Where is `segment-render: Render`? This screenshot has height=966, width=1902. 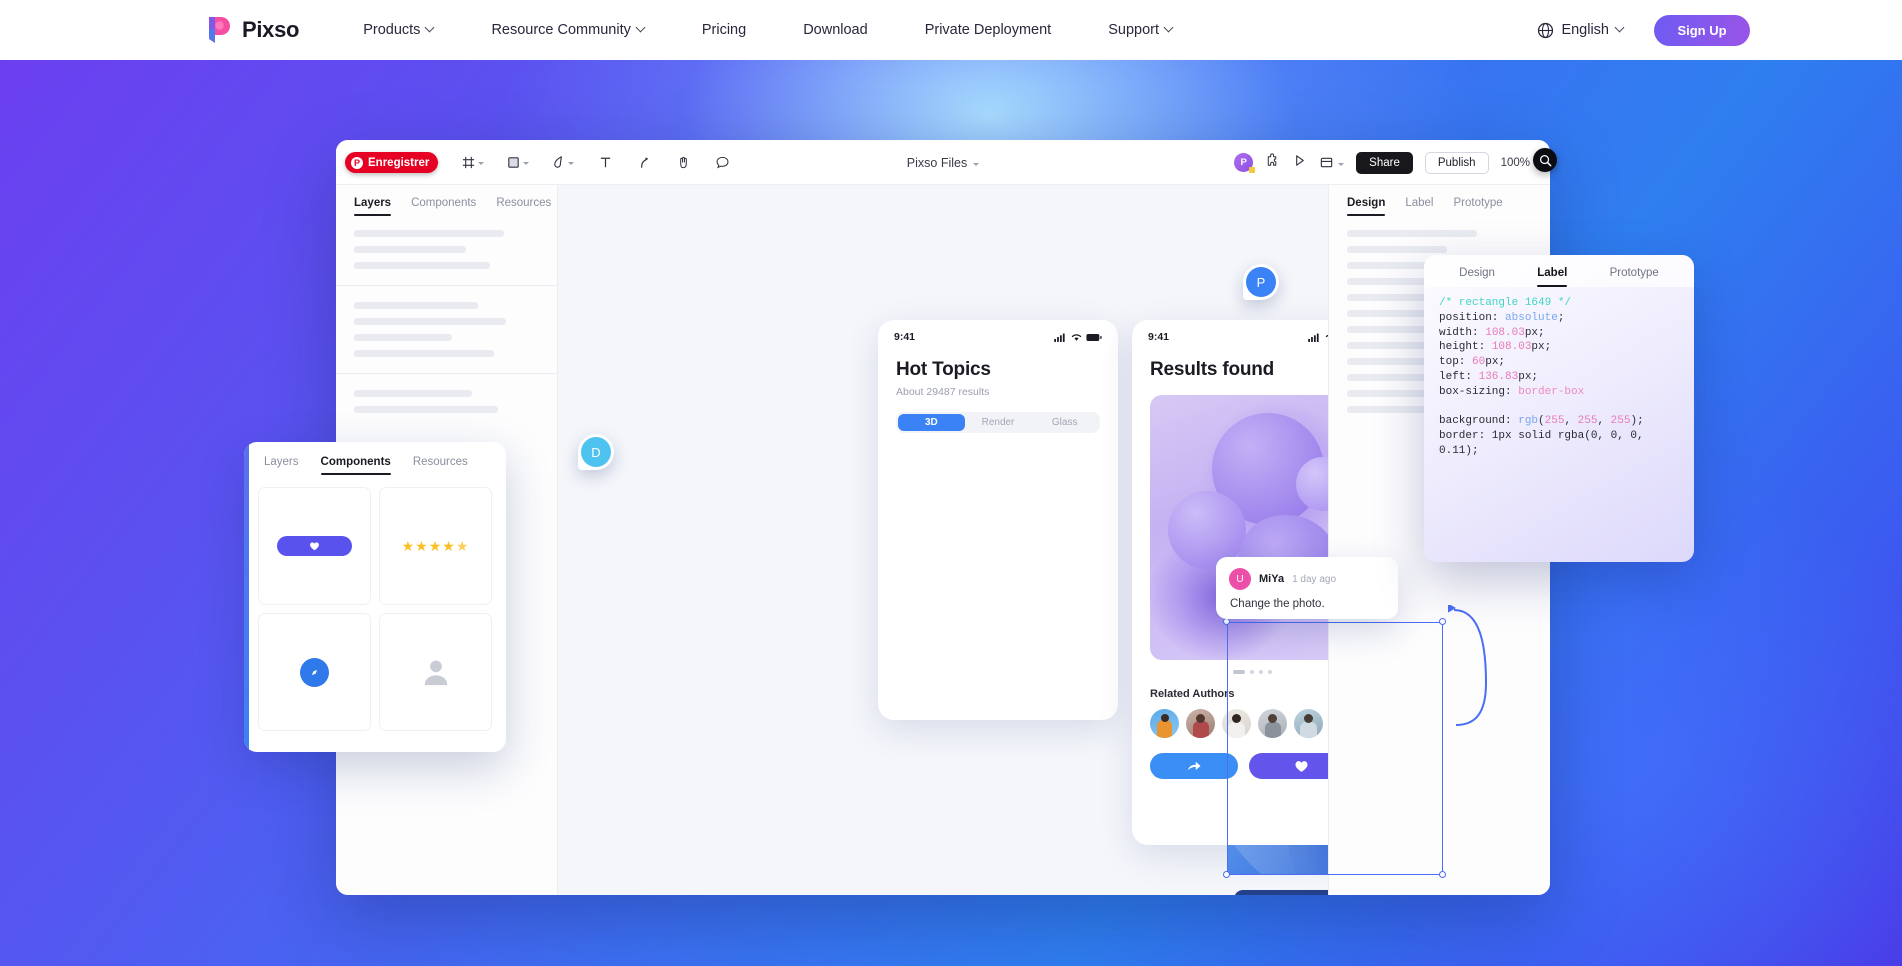 segment-render: Render is located at coordinates (998, 422).